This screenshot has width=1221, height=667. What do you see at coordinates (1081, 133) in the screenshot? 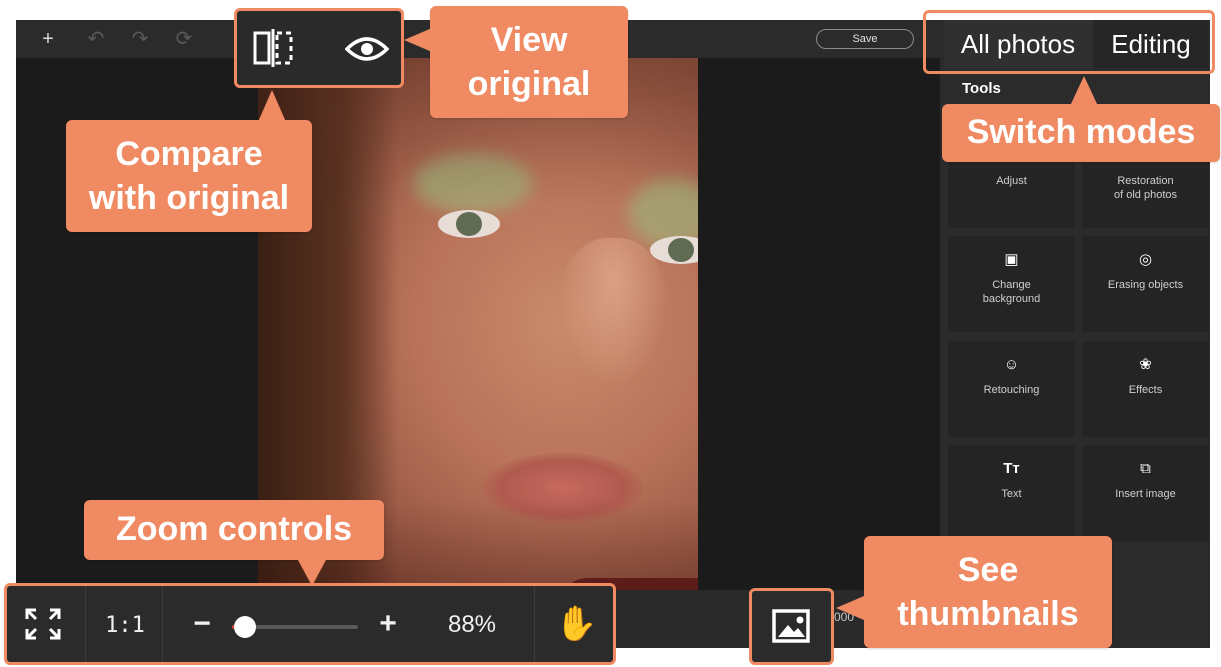
I see `callout-switch-modes: Switch modes` at bounding box center [1081, 133].